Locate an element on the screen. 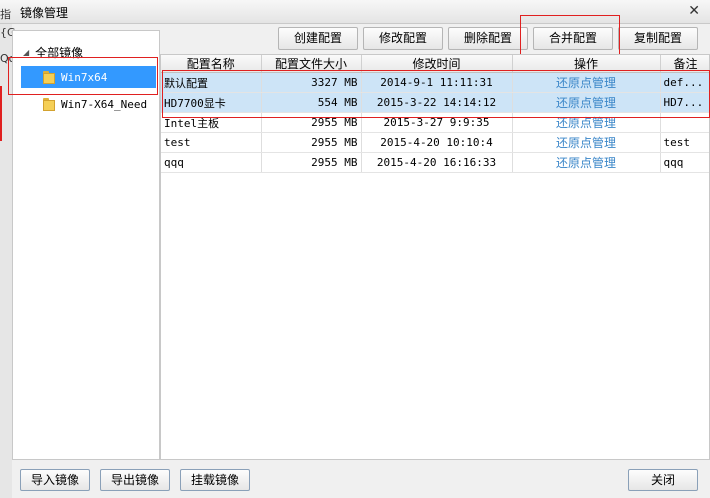 The width and height of the screenshot is (710, 498). background-text-fragment: 指 is located at coordinates (5, 14).